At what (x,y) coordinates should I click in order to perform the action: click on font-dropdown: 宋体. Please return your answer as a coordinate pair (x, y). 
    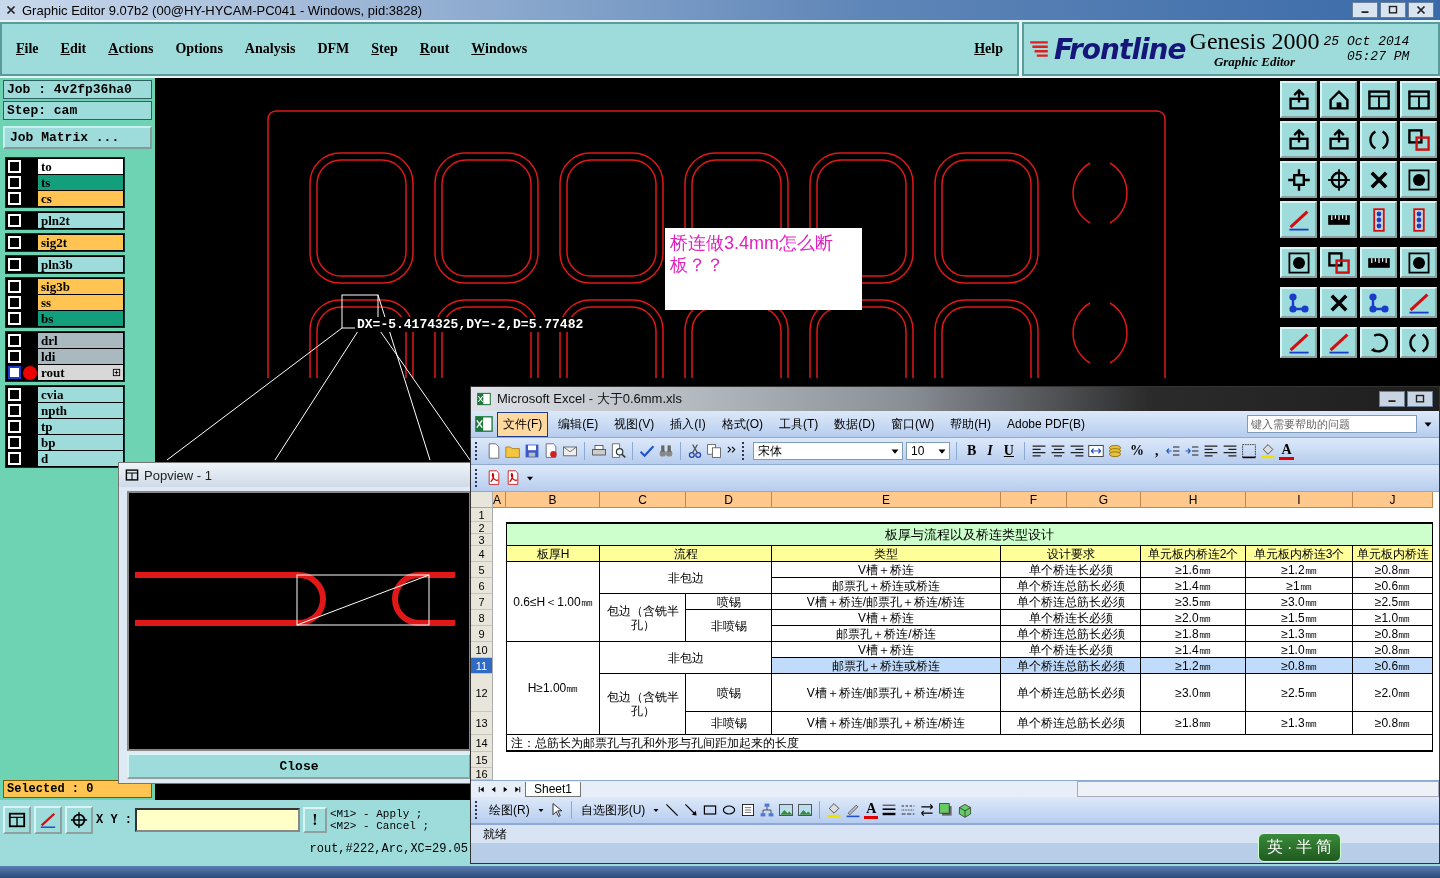
    Looking at the image, I should click on (828, 451).